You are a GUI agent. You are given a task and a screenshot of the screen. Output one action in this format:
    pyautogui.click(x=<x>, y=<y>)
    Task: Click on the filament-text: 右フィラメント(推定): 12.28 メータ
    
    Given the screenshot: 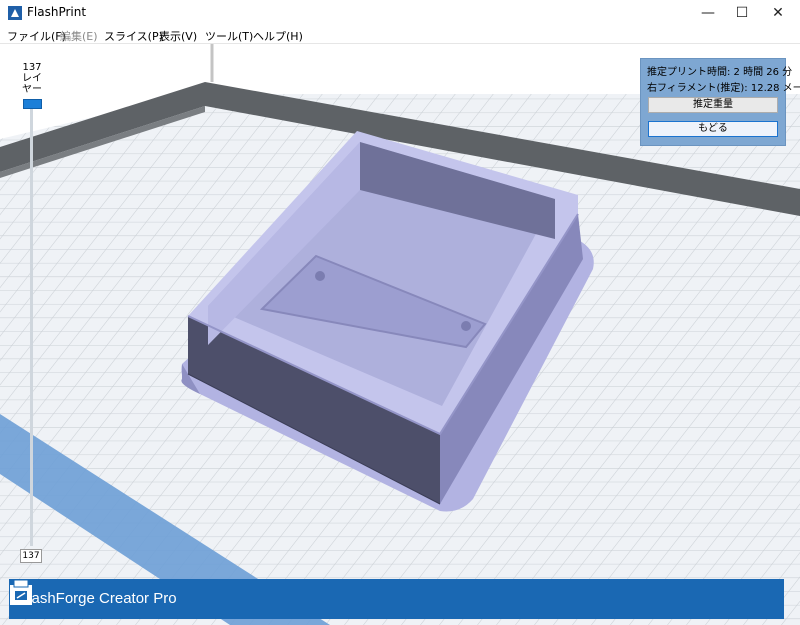 What is the action you would take?
    pyautogui.click(x=723, y=88)
    